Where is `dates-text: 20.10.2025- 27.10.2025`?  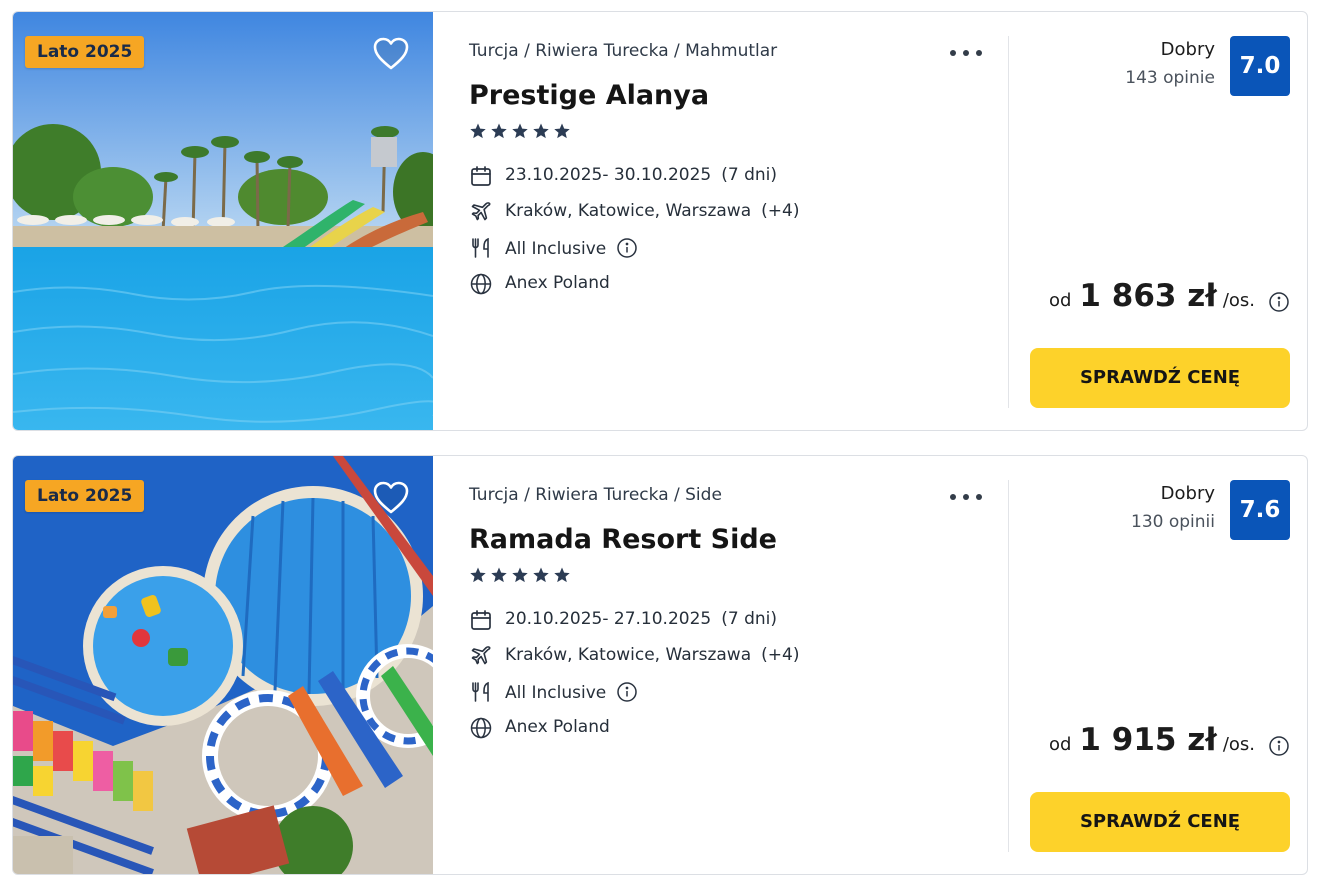 dates-text: 20.10.2025- 27.10.2025 is located at coordinates (608, 619).